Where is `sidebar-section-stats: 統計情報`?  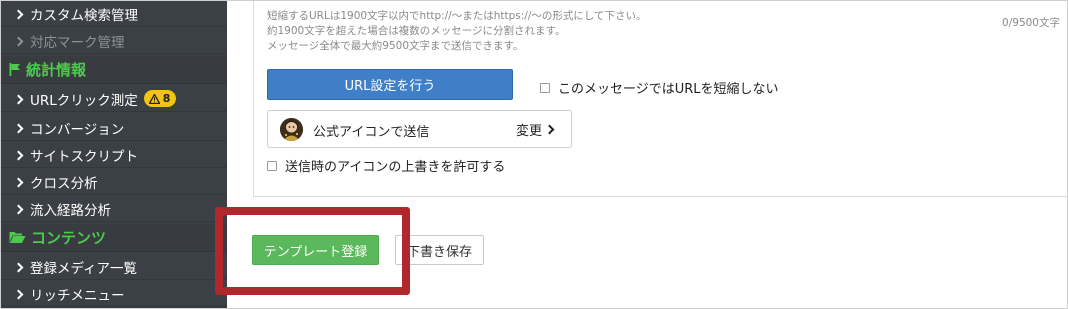
sidebar-section-stats: 統計情報 is located at coordinates (114, 70).